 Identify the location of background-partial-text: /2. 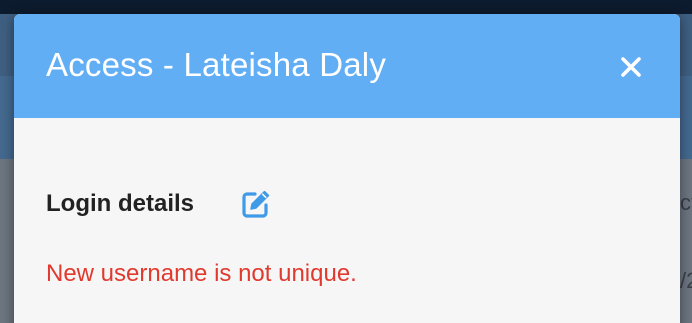
(686, 280).